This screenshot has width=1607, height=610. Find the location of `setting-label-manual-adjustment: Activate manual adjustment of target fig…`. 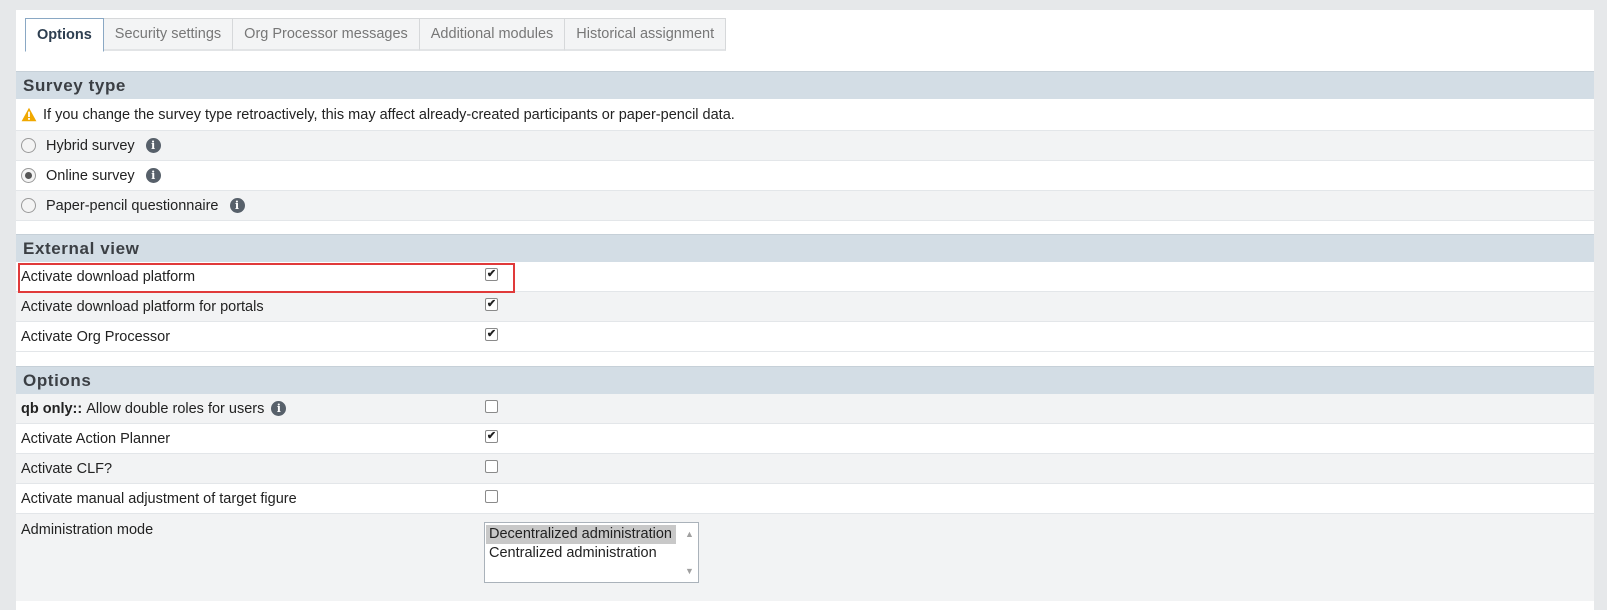

setting-label-manual-adjustment: Activate manual adjustment of target fig… is located at coordinates (159, 498).